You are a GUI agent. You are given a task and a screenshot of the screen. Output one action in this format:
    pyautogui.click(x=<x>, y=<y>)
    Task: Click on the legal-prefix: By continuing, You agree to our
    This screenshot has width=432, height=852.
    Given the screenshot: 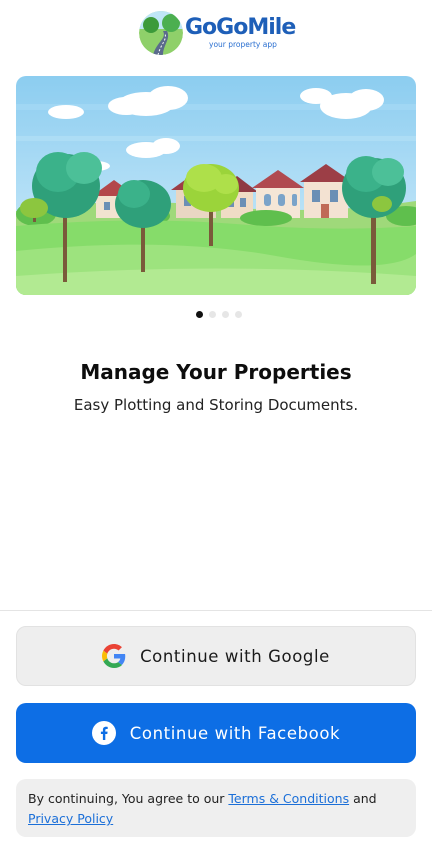 What is the action you would take?
    pyautogui.click(x=128, y=798)
    